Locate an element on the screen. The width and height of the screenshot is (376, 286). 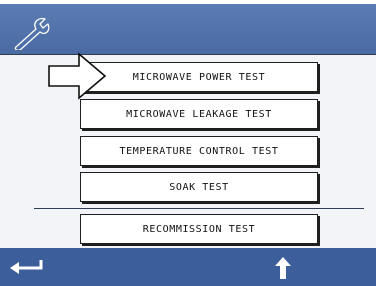
up-arrow-icon is located at coordinates (283, 268).